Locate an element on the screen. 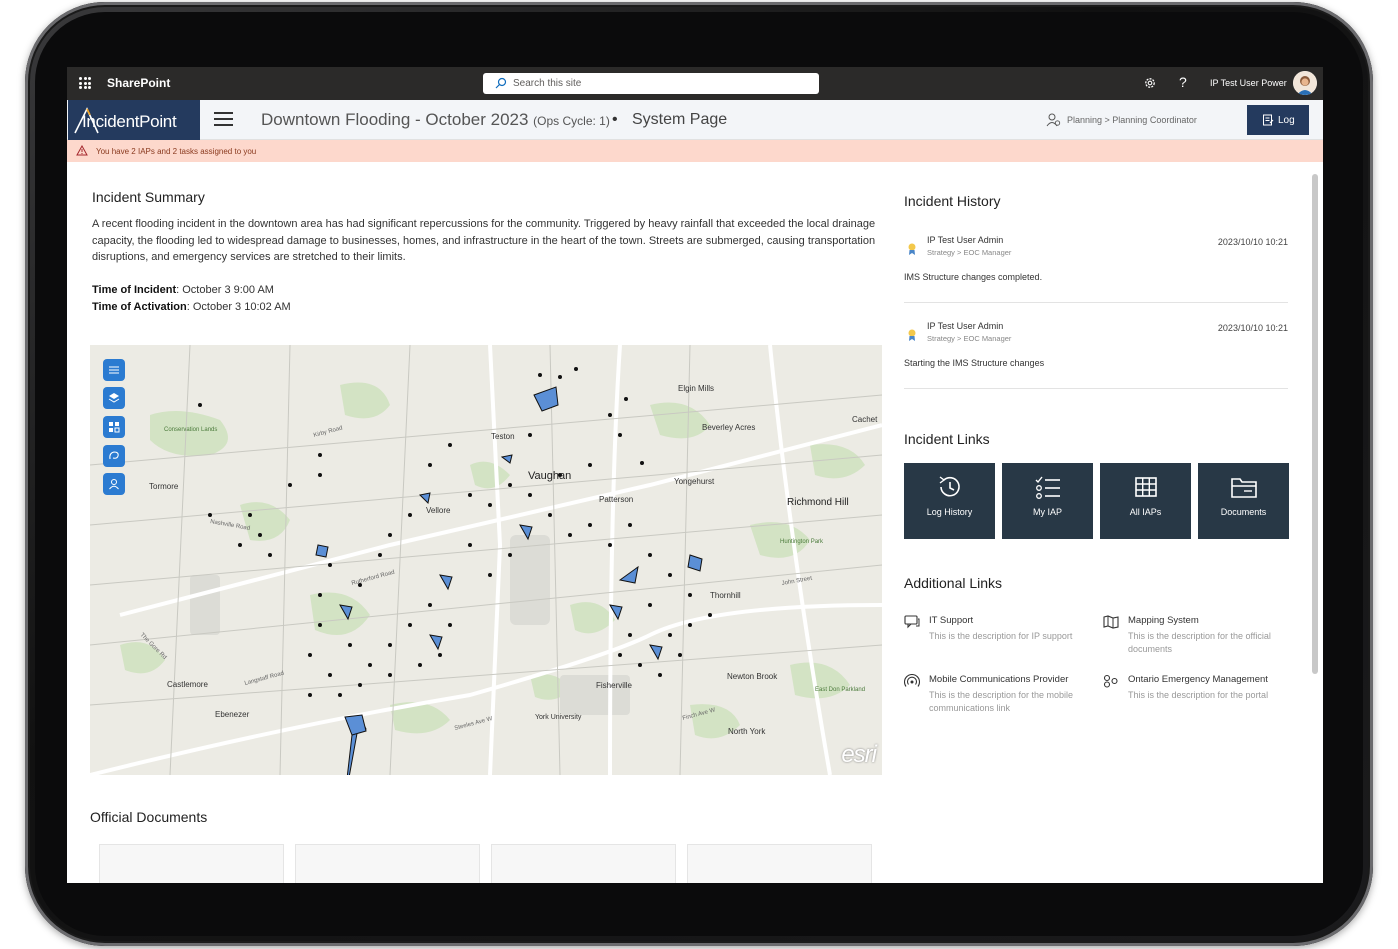 This screenshot has height=949, width=1398. menu-icon is located at coordinates (223, 119).